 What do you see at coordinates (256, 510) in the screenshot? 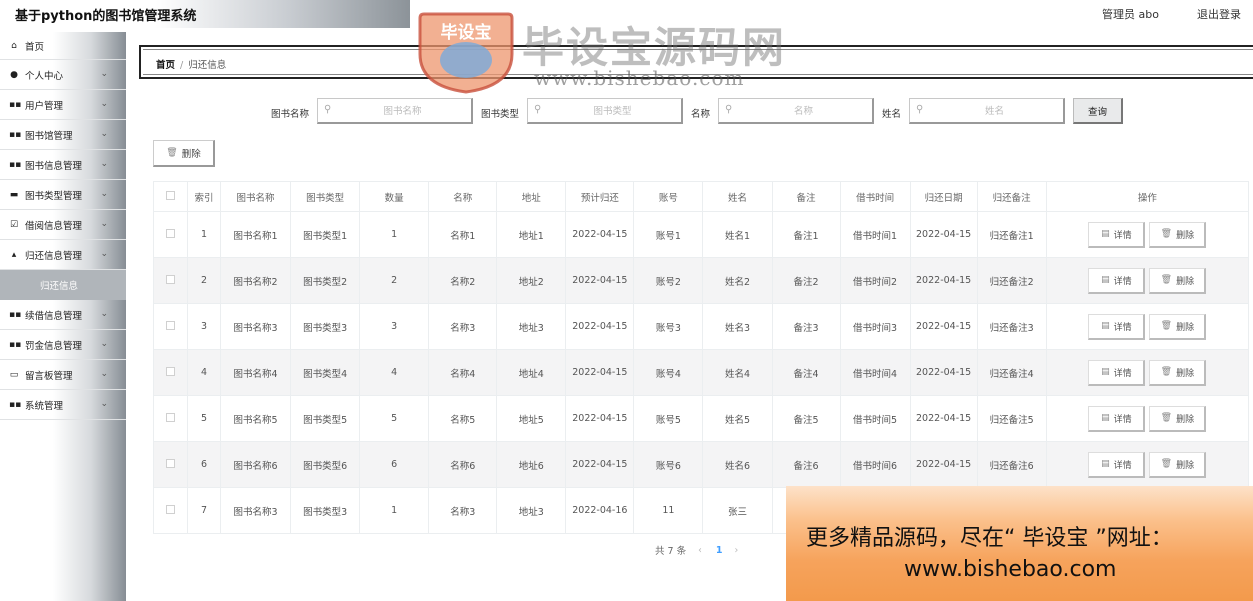
I see `table-cell: 图书名称3` at bounding box center [256, 510].